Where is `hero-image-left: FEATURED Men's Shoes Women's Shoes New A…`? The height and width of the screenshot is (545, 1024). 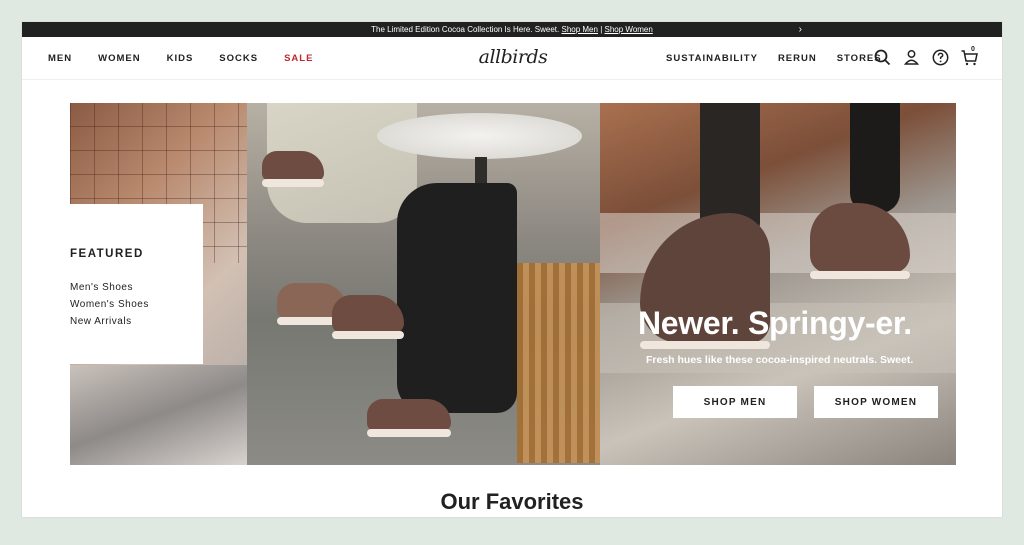
hero-image-left: FEATURED Men's Shoes Women's Shoes New A… is located at coordinates (158, 284).